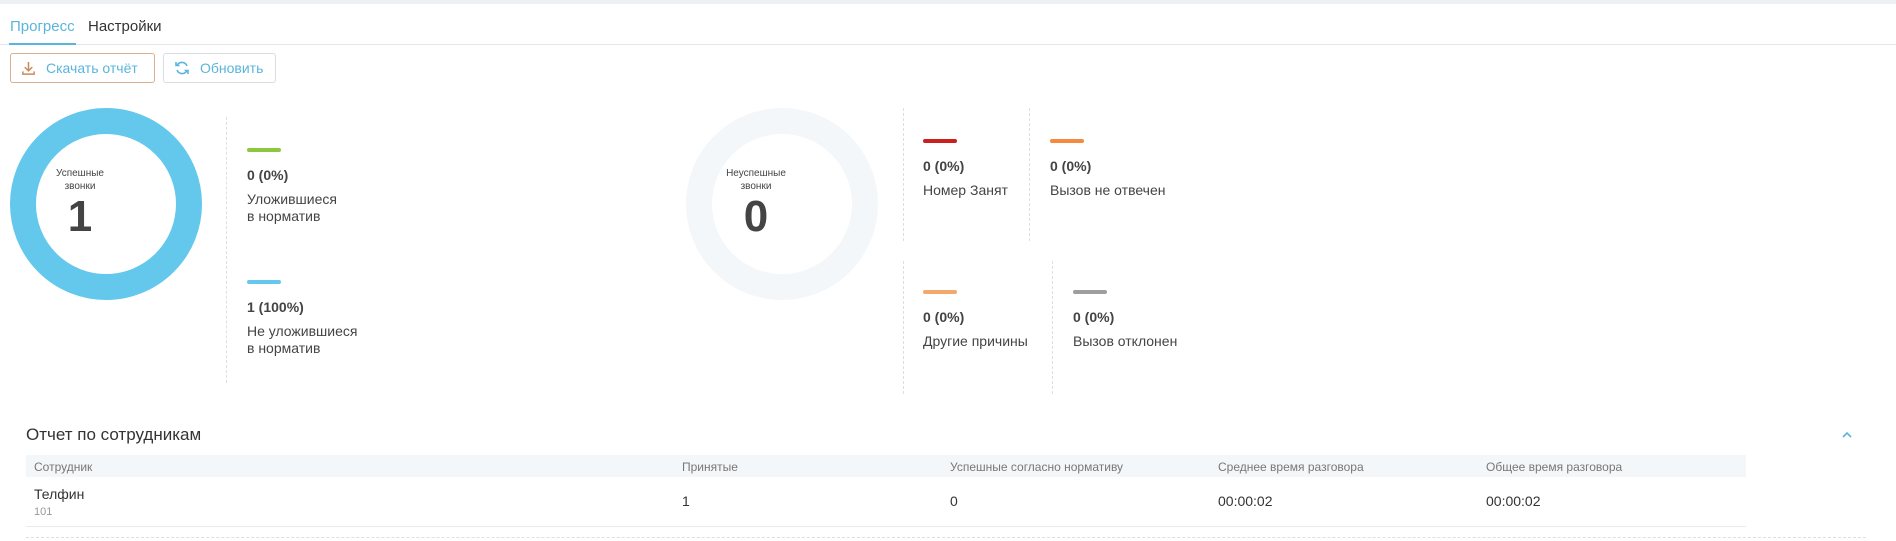  Describe the element at coordinates (710, 467) in the screenshot. I see `column-header: Принятые` at that location.